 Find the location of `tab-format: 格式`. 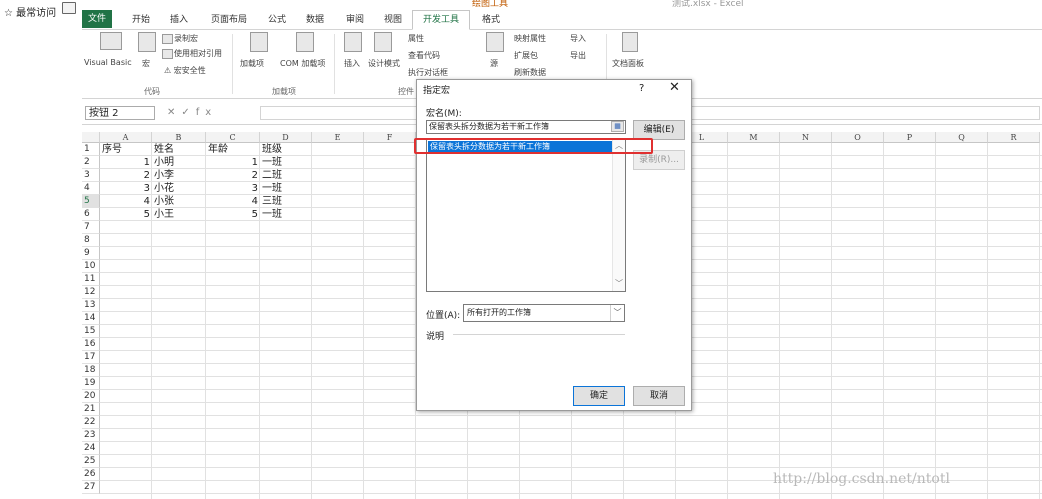

tab-format: 格式 is located at coordinates (491, 20).